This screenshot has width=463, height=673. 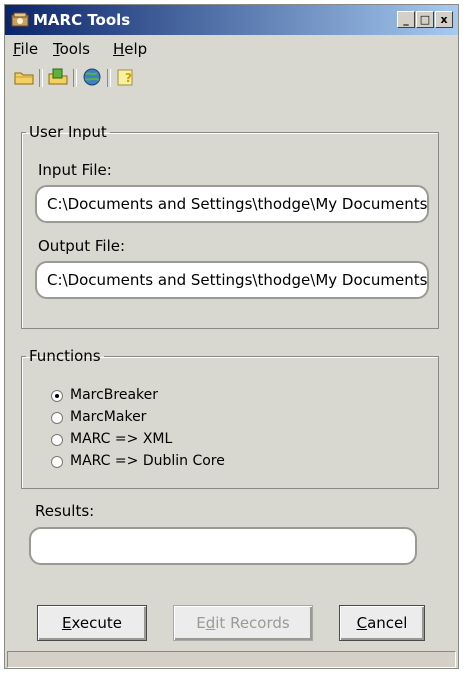 What do you see at coordinates (231, 20) in the screenshot?
I see `title-bar: MARC Tools _ □ x` at bounding box center [231, 20].